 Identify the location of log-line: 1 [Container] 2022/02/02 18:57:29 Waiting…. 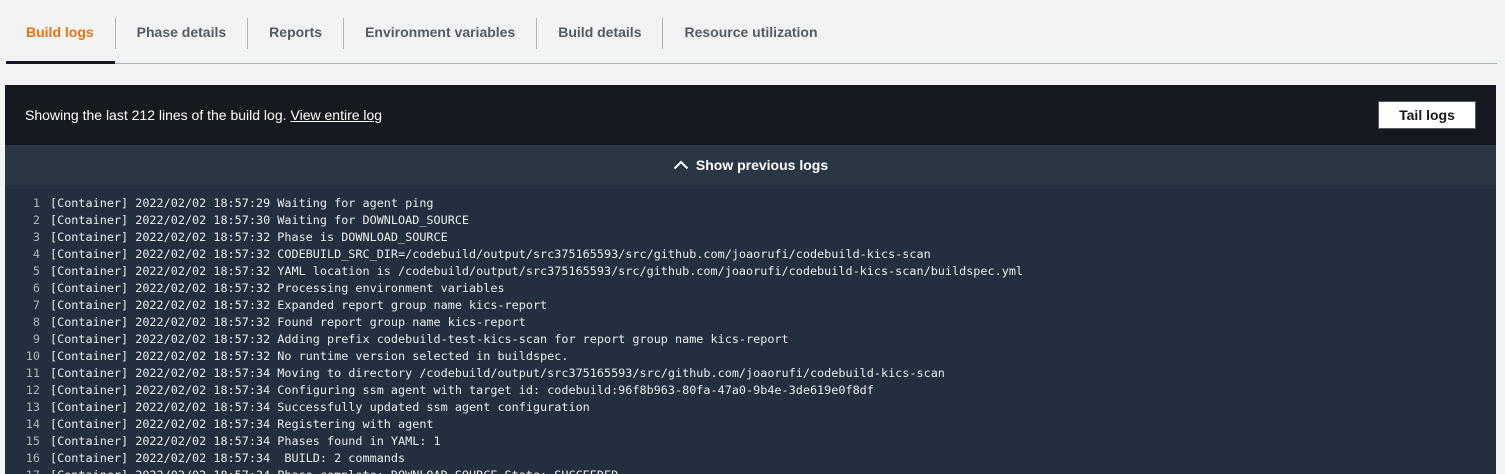
(750, 203).